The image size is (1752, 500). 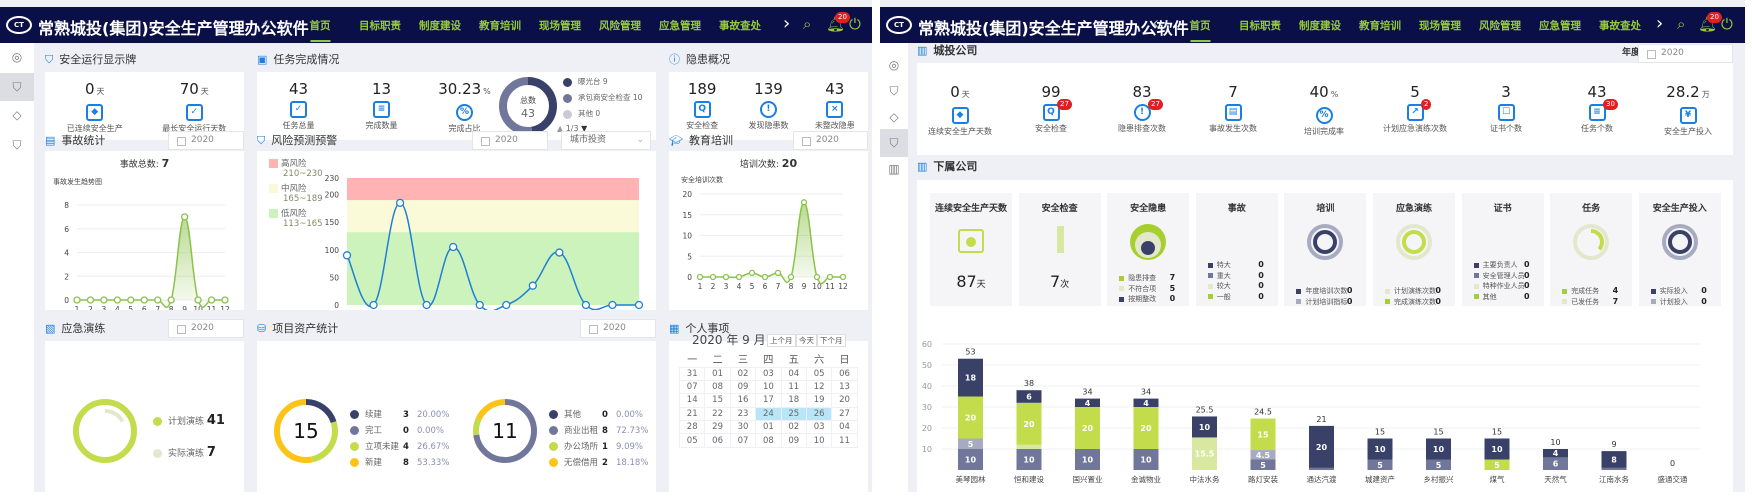 What do you see at coordinates (819, 387) in the screenshot?
I see `calendar-day: 12` at bounding box center [819, 387].